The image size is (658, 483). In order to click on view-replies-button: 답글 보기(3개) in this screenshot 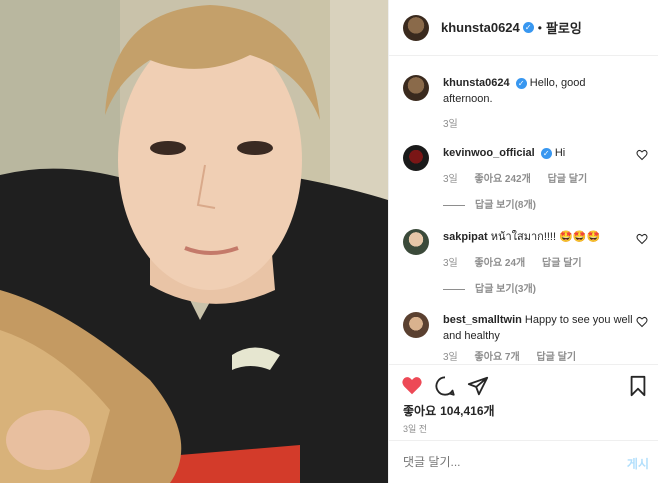, I will do `click(489, 287)`.